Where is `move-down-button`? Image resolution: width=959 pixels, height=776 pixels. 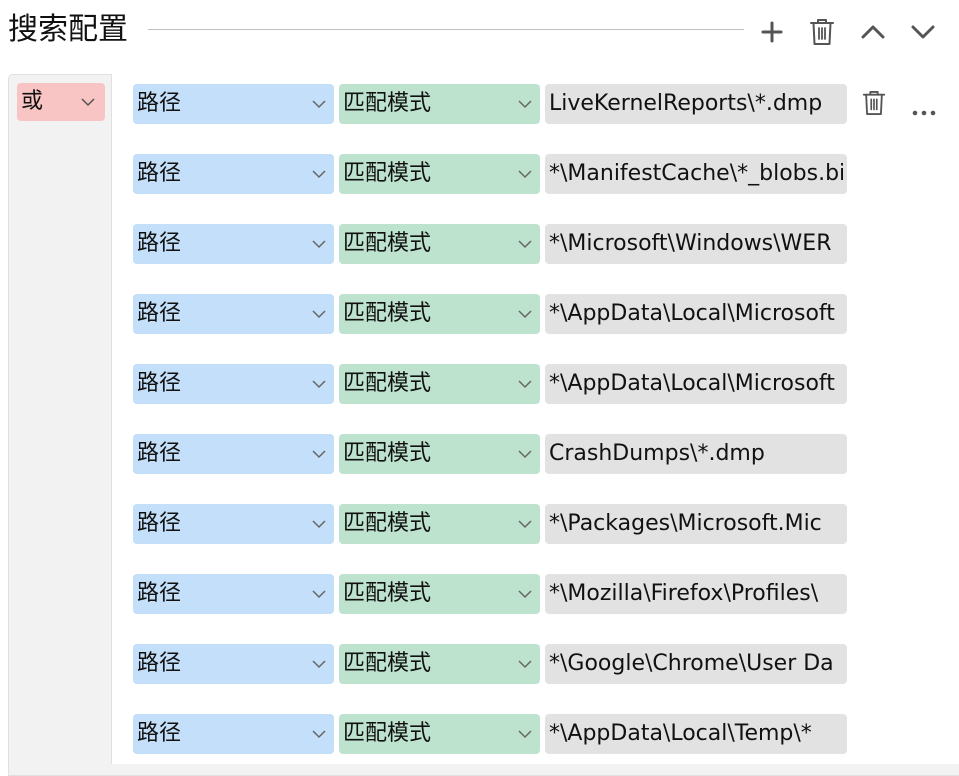
move-down-button is located at coordinates (923, 32).